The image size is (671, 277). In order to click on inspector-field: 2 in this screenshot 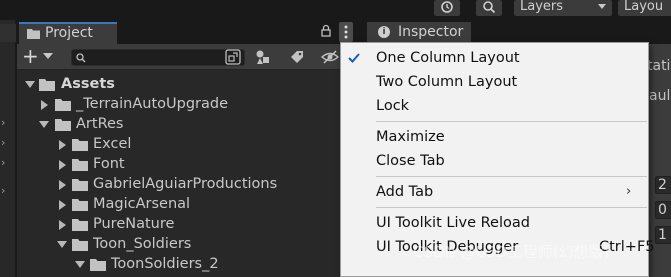, I will do `click(663, 185)`.